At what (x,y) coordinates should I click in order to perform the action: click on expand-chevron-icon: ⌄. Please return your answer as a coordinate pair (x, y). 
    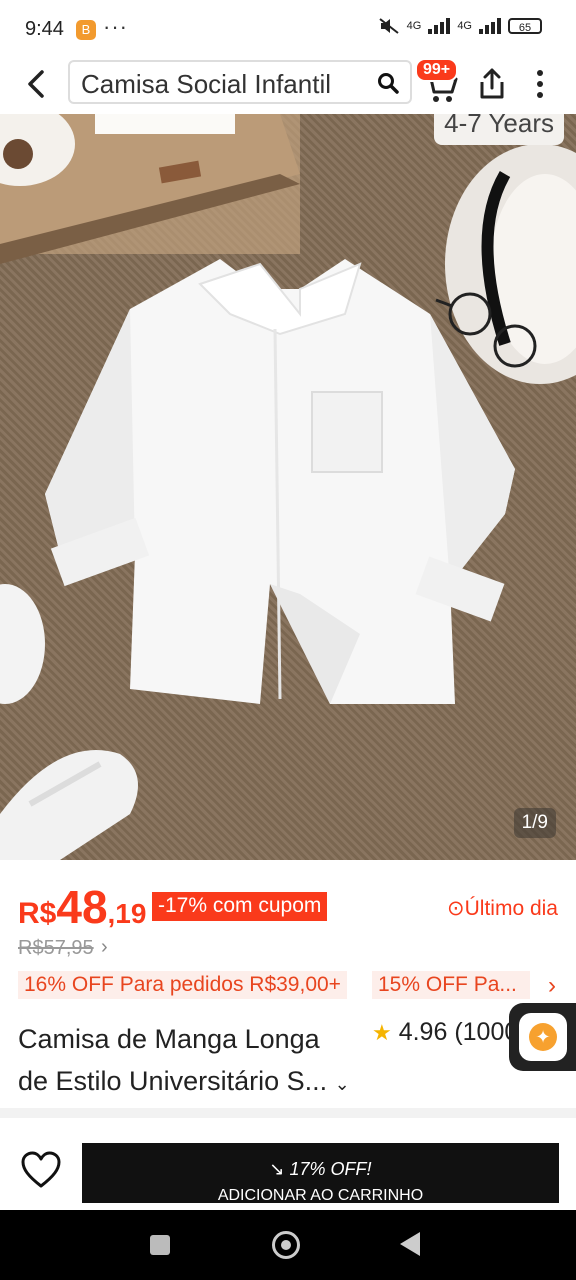
    Looking at the image, I should click on (342, 1084).